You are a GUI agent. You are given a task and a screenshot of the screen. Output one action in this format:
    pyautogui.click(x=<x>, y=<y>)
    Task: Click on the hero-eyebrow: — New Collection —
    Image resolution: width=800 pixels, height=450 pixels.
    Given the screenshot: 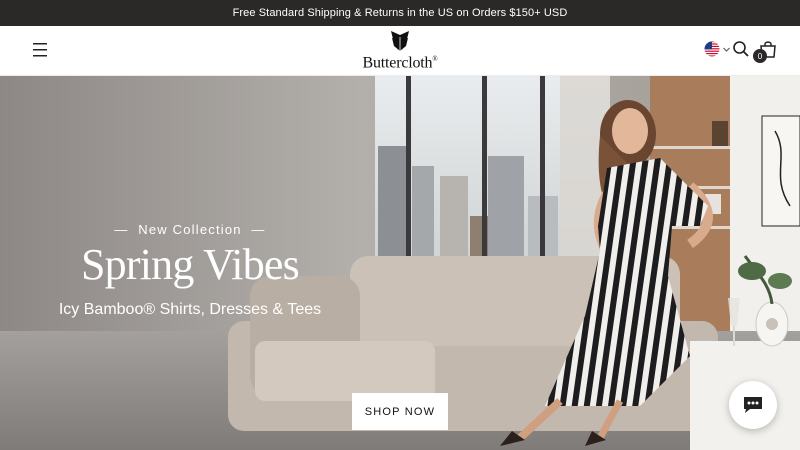 What is the action you would take?
    pyautogui.click(x=190, y=229)
    